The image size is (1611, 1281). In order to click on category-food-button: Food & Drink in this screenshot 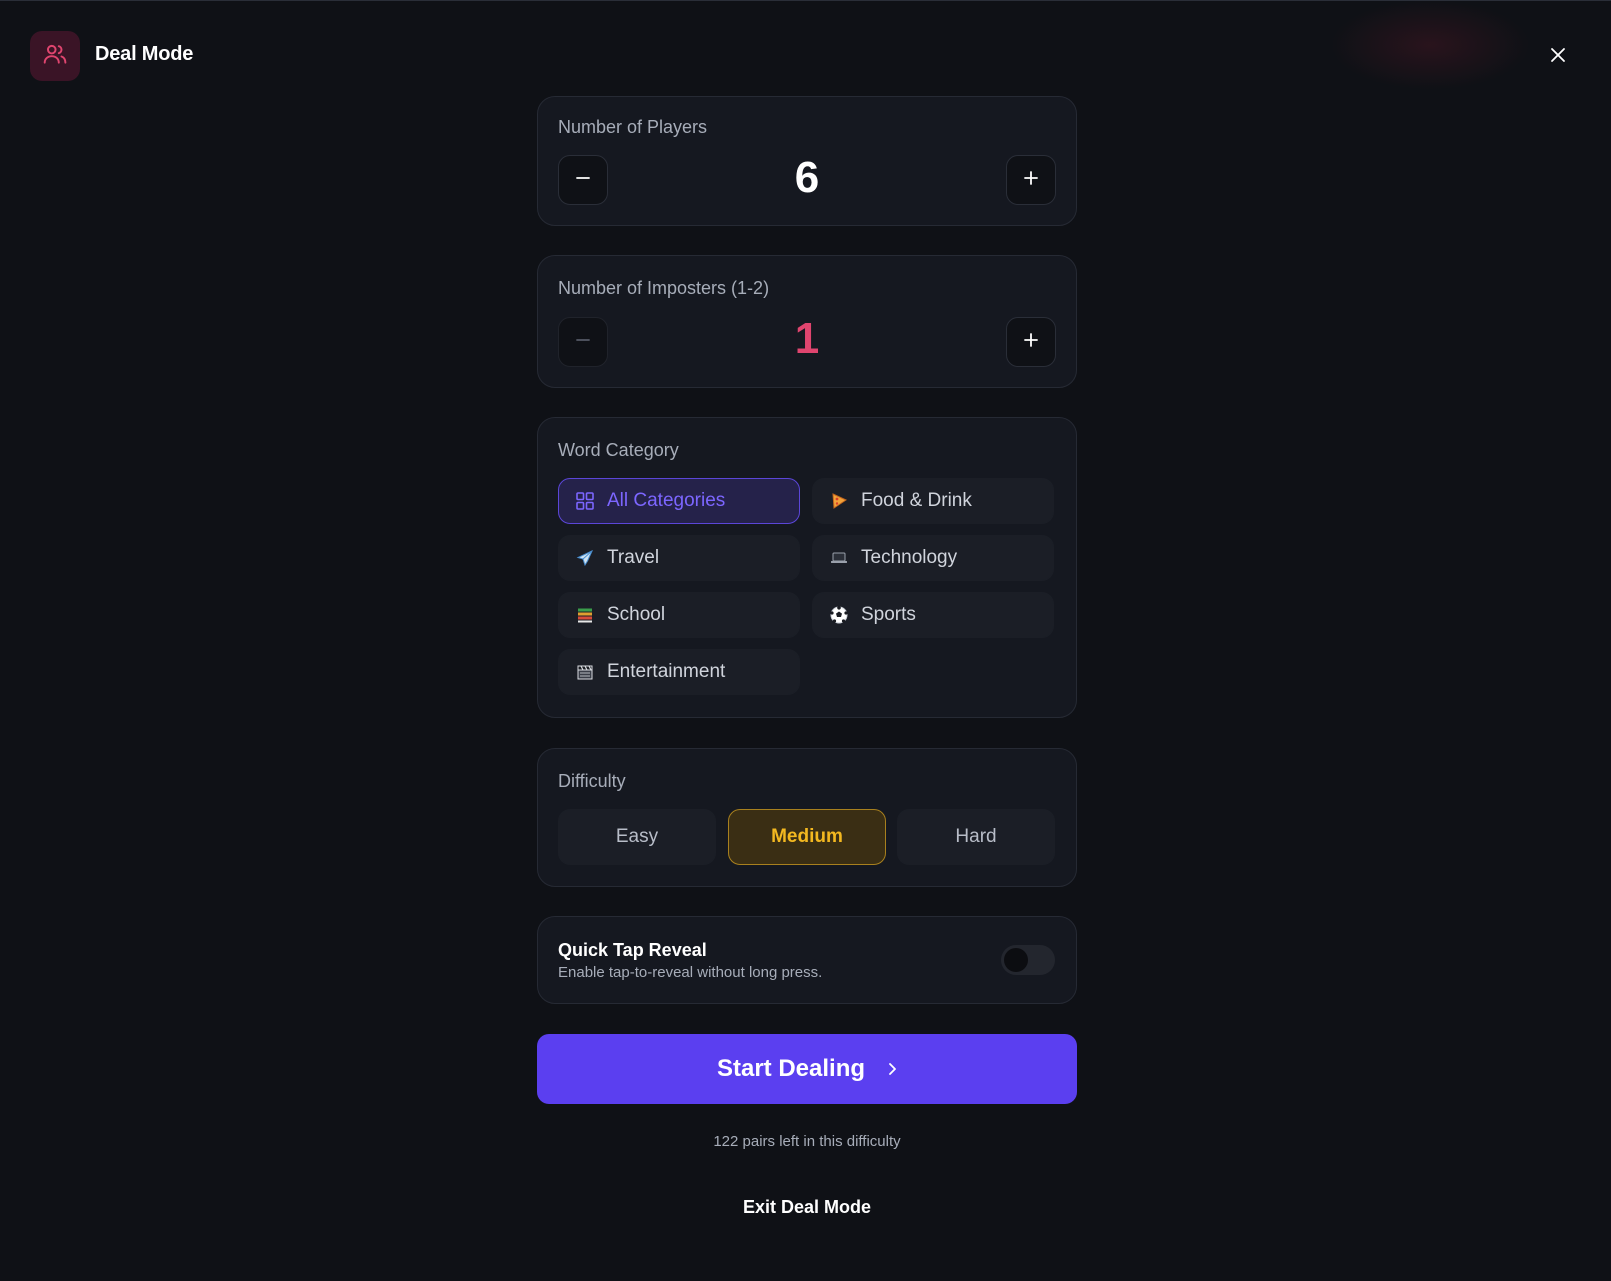, I will do `click(933, 501)`.